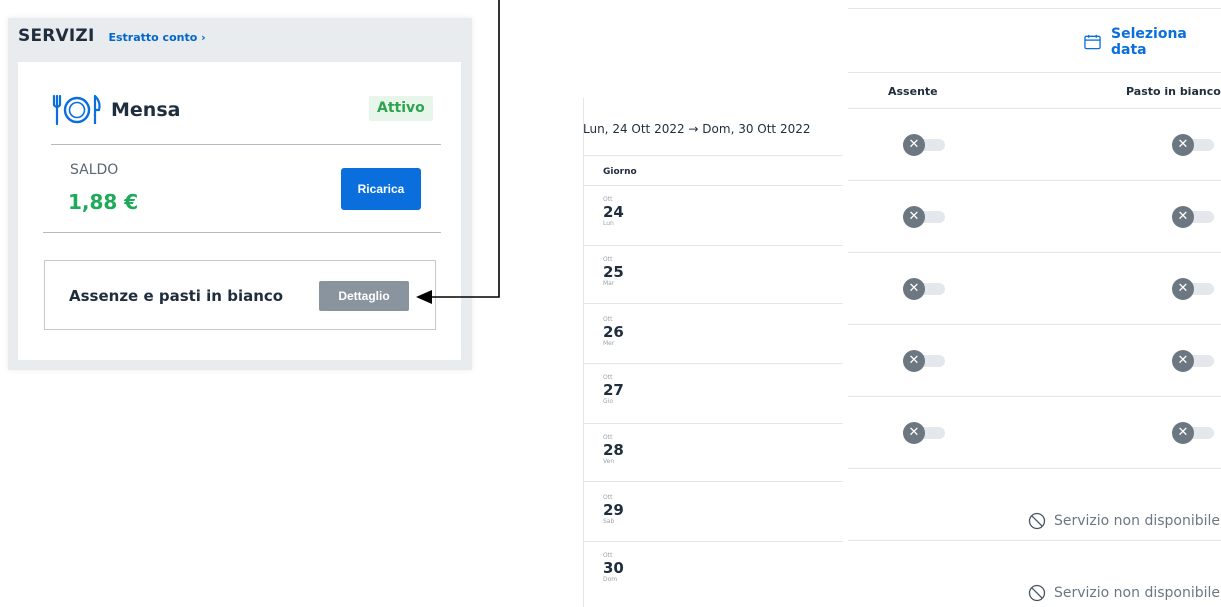 The width and height of the screenshot is (1221, 607). I want to click on ricarica-button: Ricarica, so click(381, 189).